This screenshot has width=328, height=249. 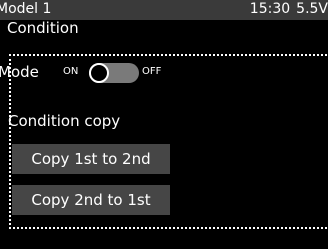 I want to click on copy-1st-to-2nd-button: Copy 1st to 2nd, so click(x=91, y=159).